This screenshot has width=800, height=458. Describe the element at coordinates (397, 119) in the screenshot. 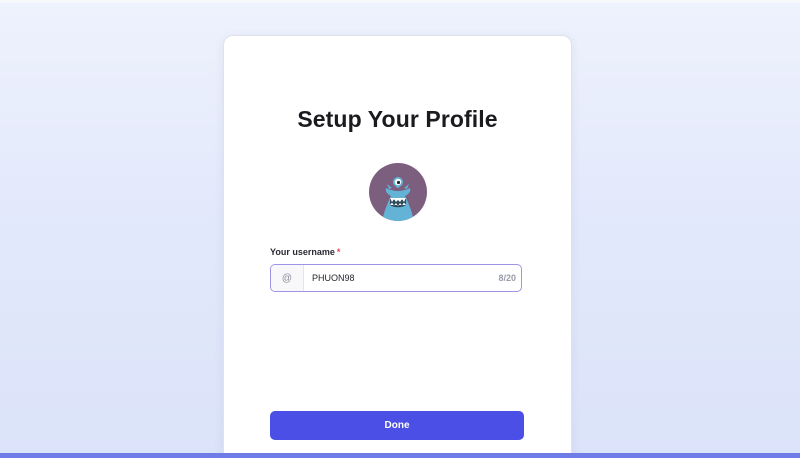

I see `page-title: Setup Your Profile` at that location.